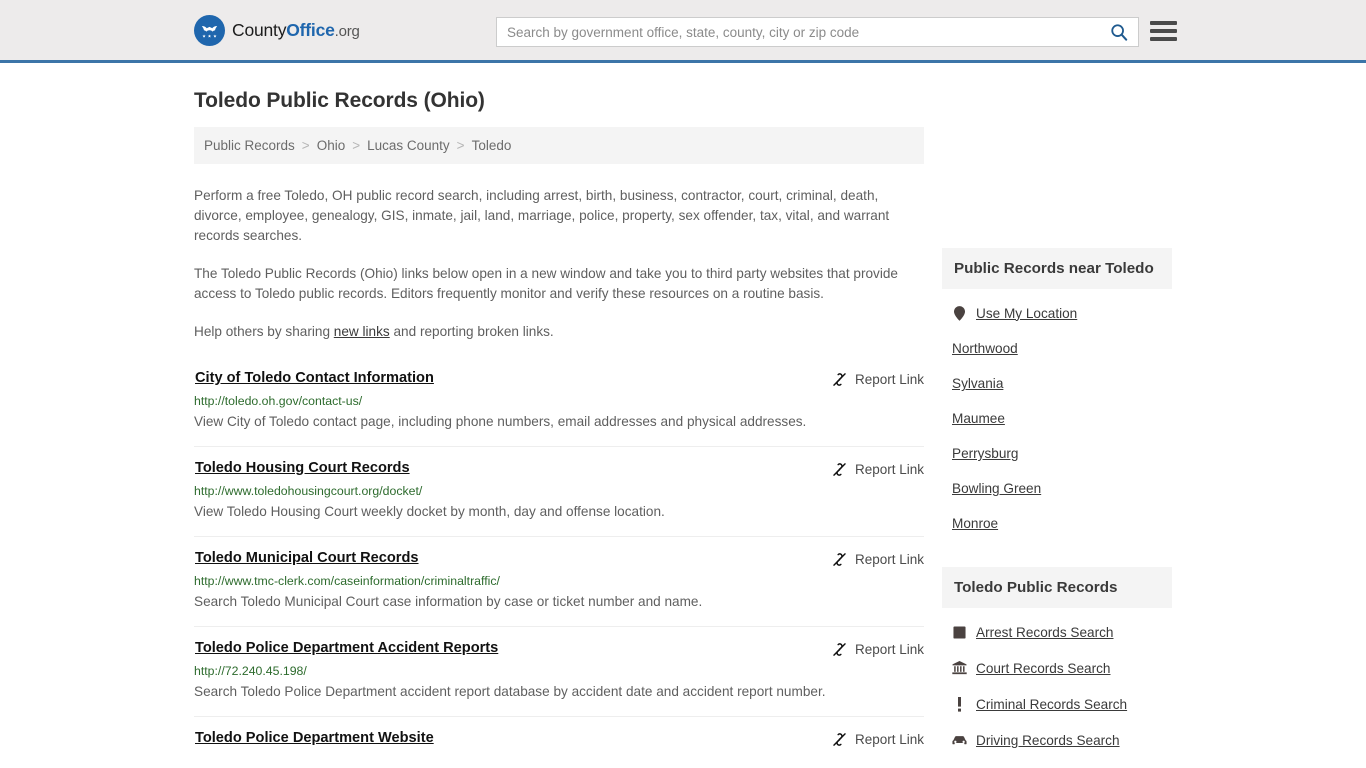 Image resolution: width=1366 pixels, height=768 pixels. What do you see at coordinates (959, 740) in the screenshot?
I see `car-icon` at bounding box center [959, 740].